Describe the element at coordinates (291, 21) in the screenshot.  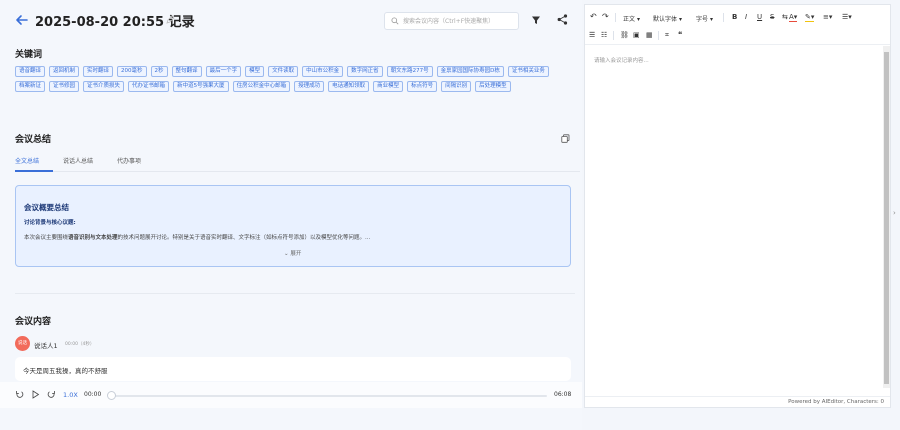
I see `header: 2025-08-20 20:55 记录` at that location.